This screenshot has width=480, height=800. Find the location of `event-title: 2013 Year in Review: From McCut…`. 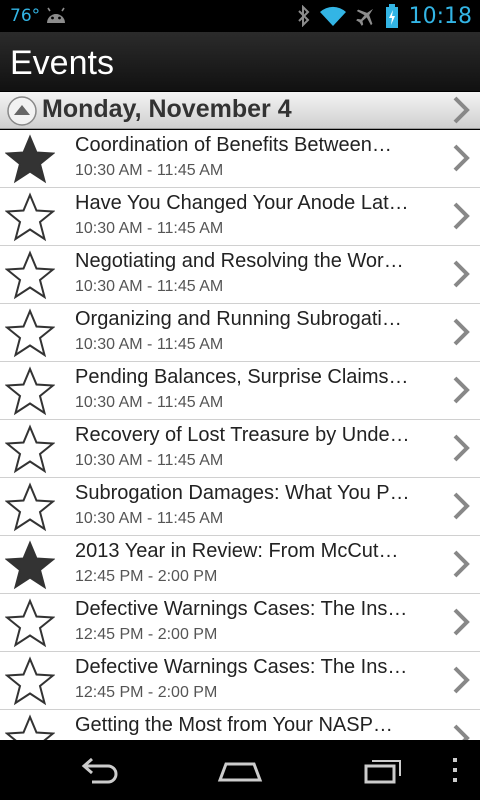

event-title: 2013 Year in Review: From McCut… is located at coordinates (237, 551).